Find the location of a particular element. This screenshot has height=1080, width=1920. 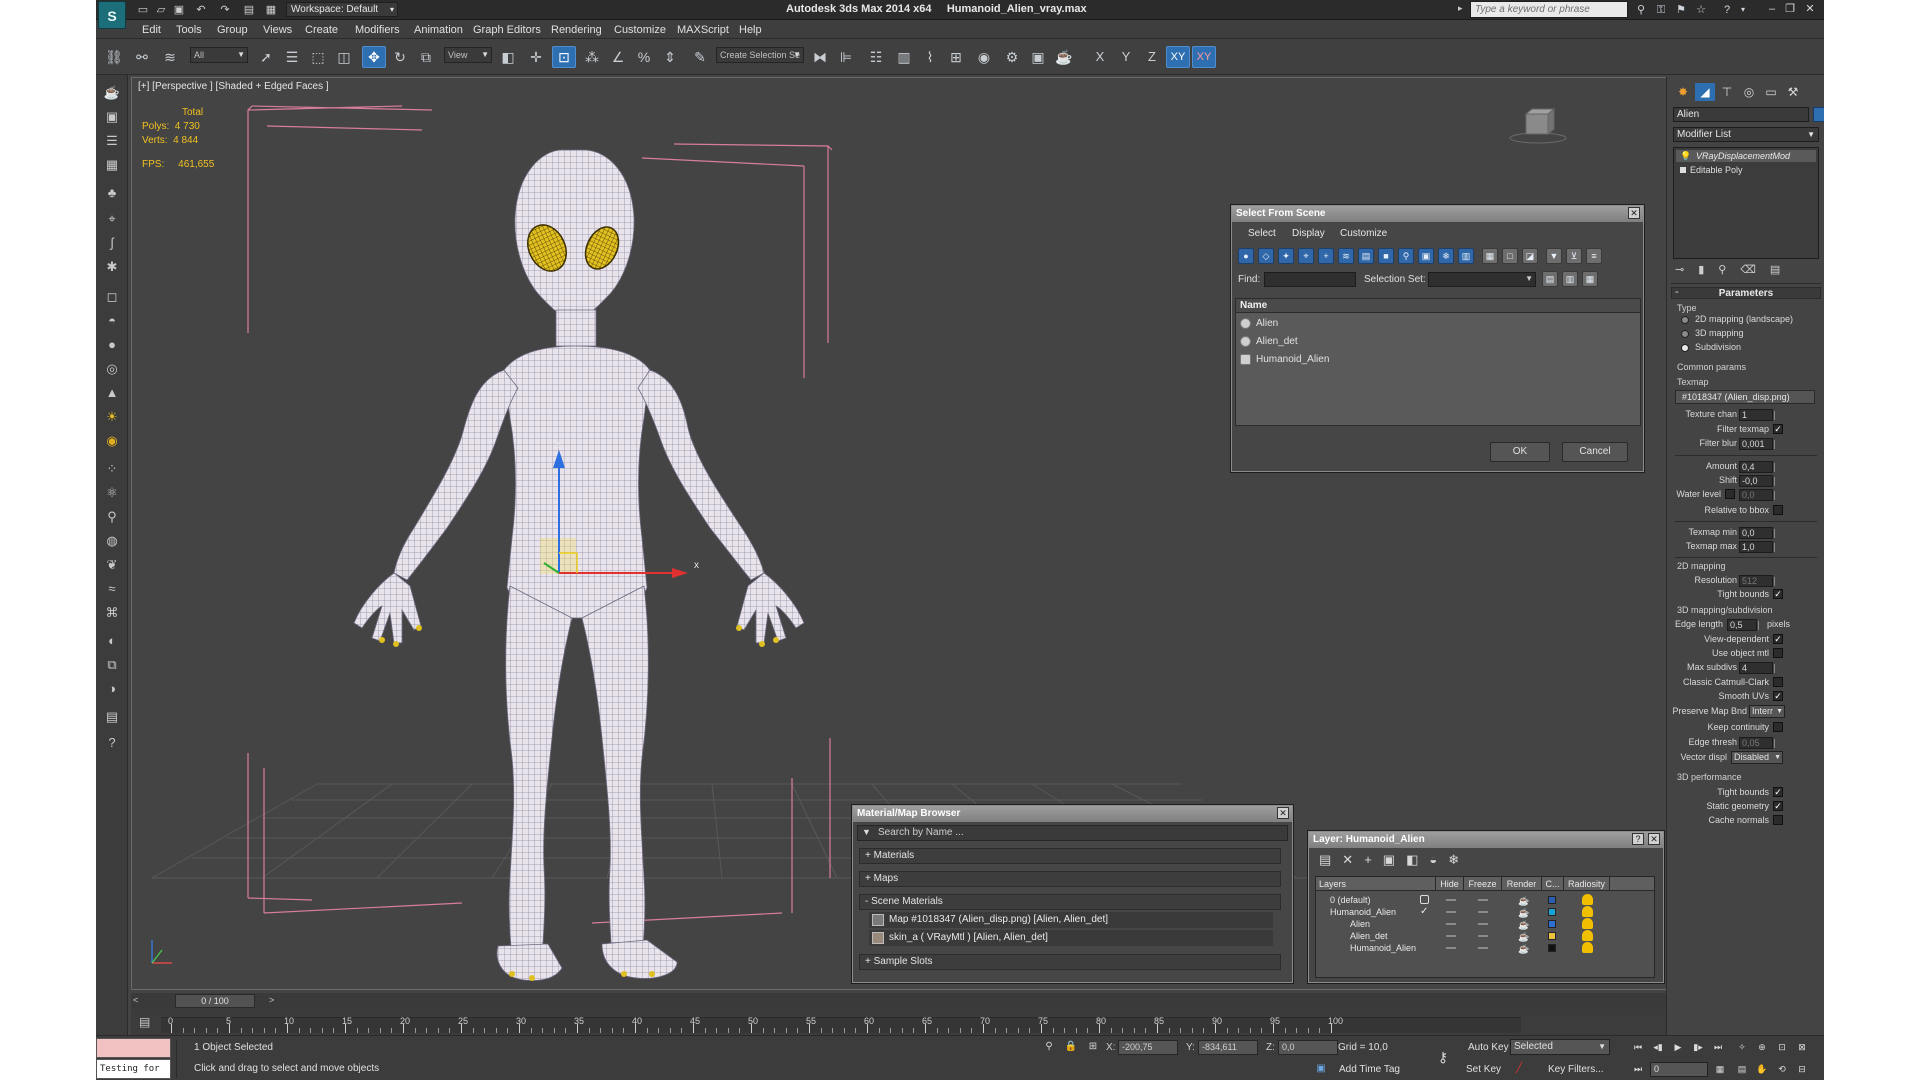

time-tag-icon: ▣ is located at coordinates (1321, 1069).